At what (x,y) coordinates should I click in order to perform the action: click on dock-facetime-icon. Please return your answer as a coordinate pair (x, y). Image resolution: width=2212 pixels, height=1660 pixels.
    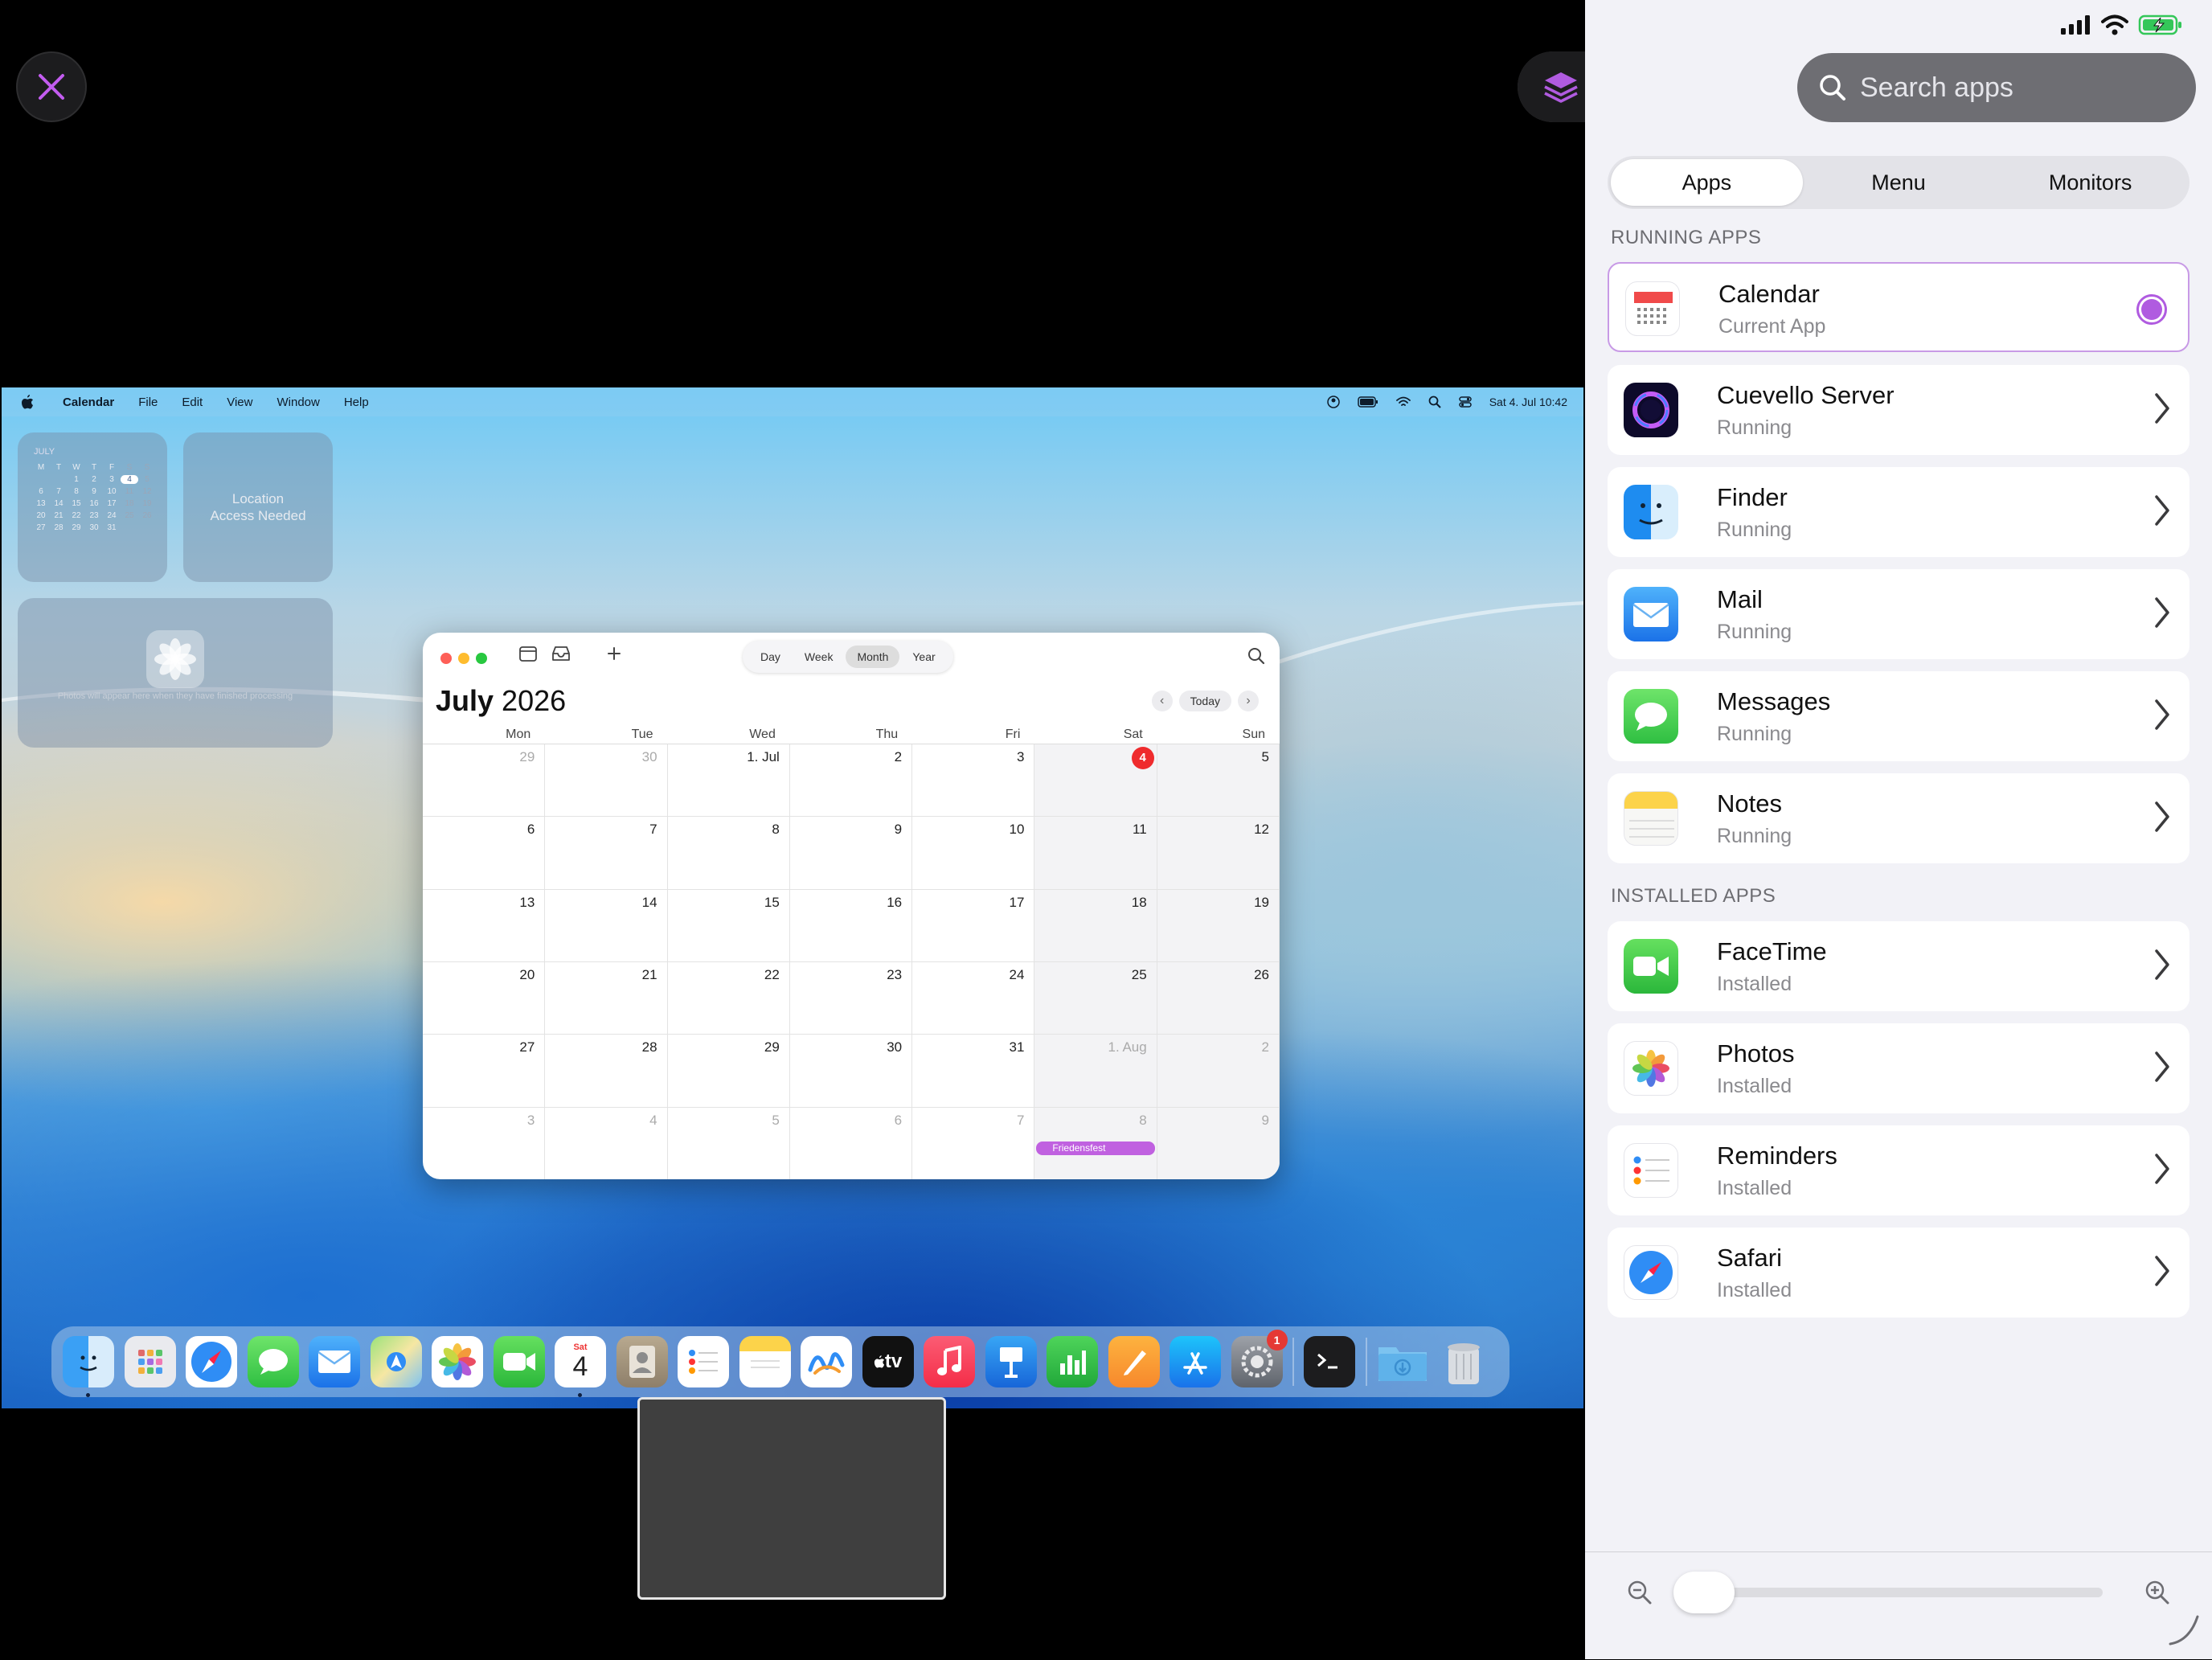
    Looking at the image, I should click on (519, 1361).